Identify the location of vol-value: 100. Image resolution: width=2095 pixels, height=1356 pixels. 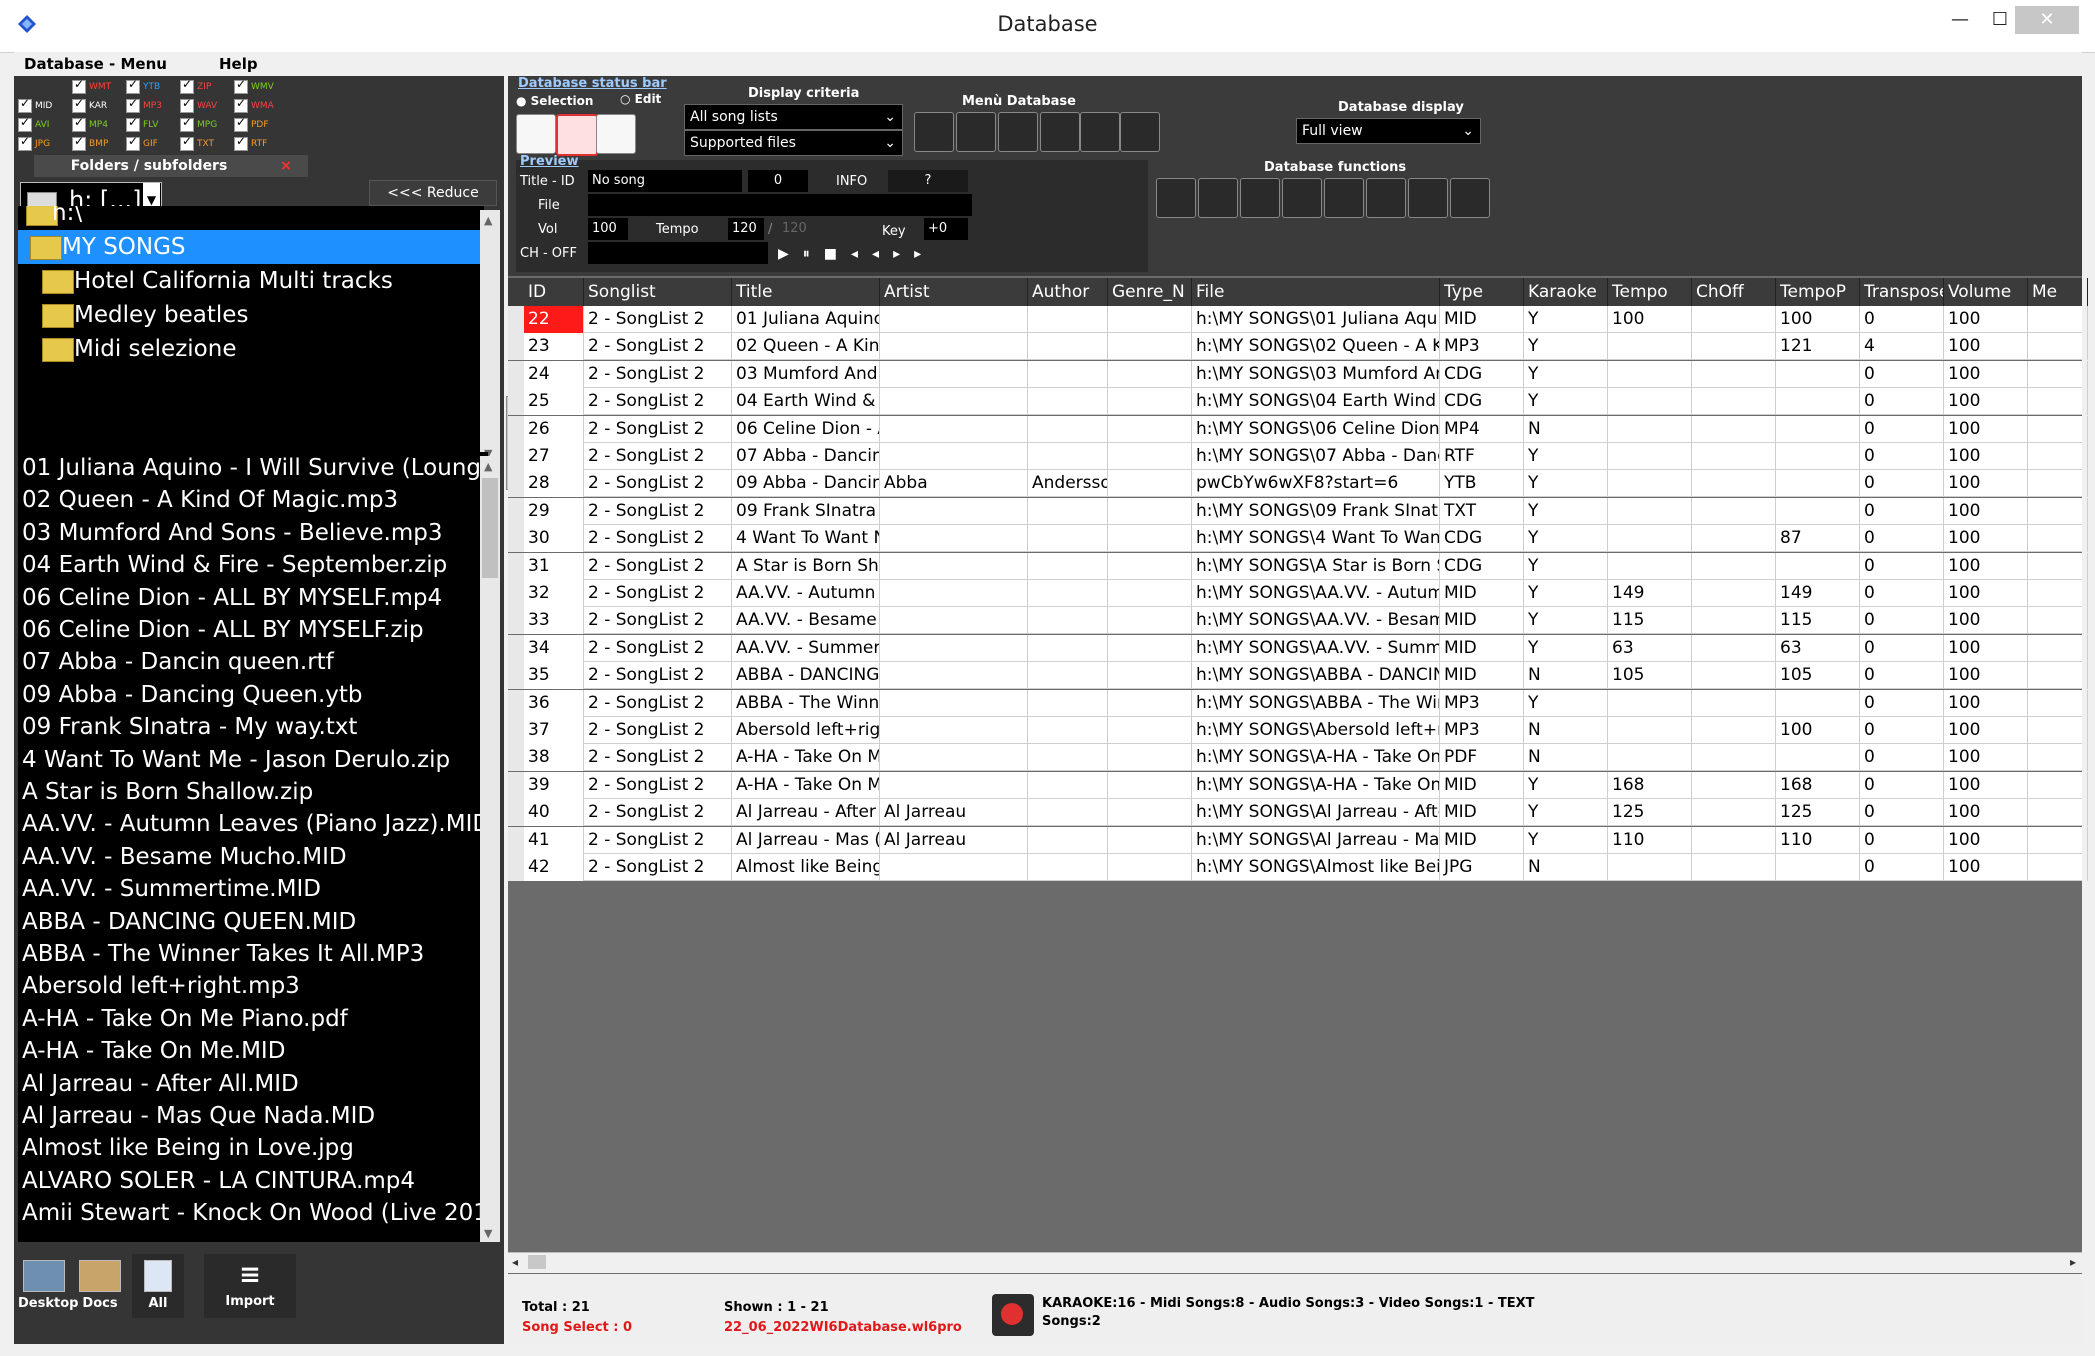
(608, 229).